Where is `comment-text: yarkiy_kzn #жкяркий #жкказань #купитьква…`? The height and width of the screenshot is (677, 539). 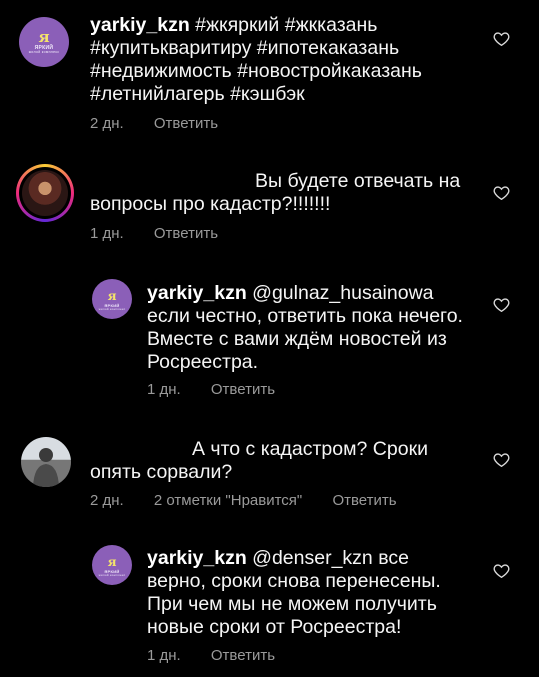
comment-text: yarkiy_kzn #жкяркий #жкказань #купитьква… is located at coordinates (270, 60).